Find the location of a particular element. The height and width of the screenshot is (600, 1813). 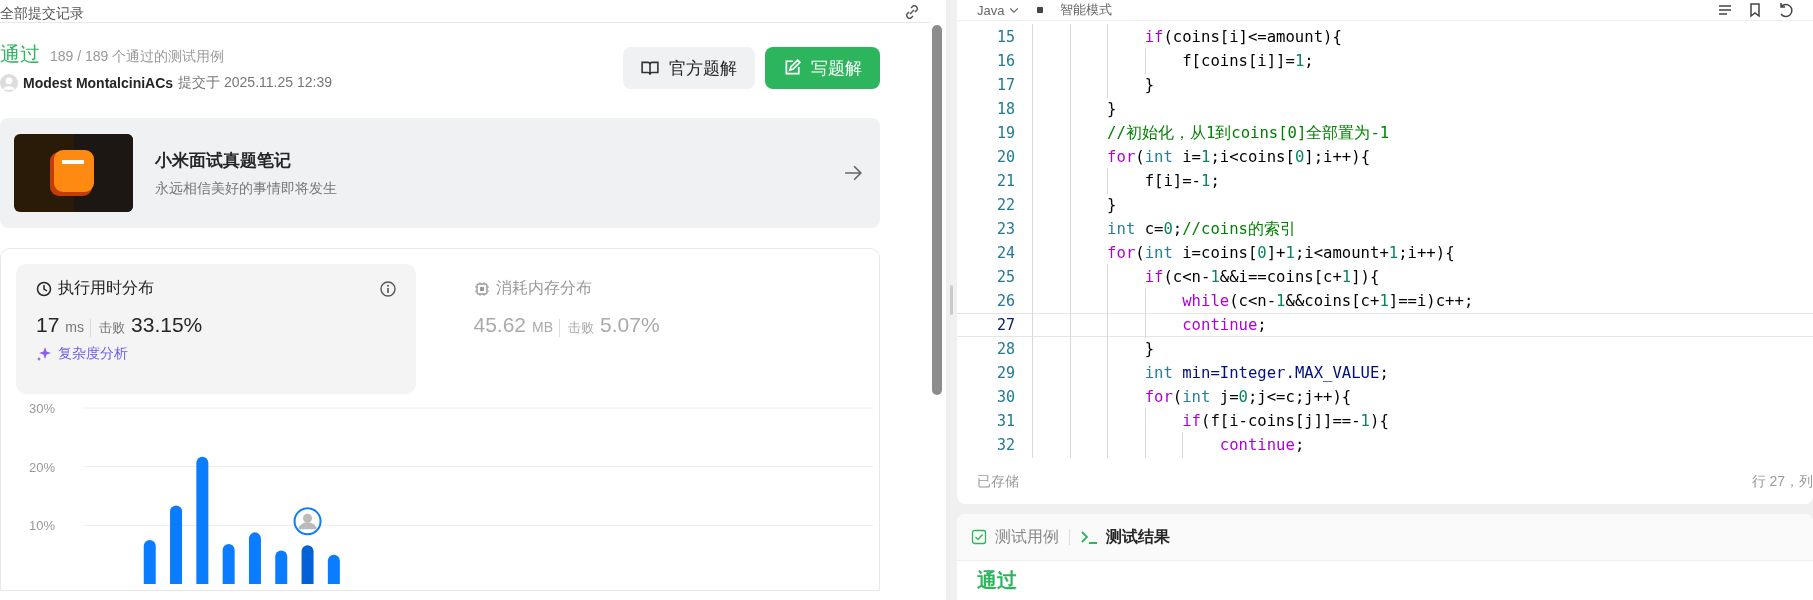

complexity-analysis-link: 复杂度分析 is located at coordinates (216, 354).